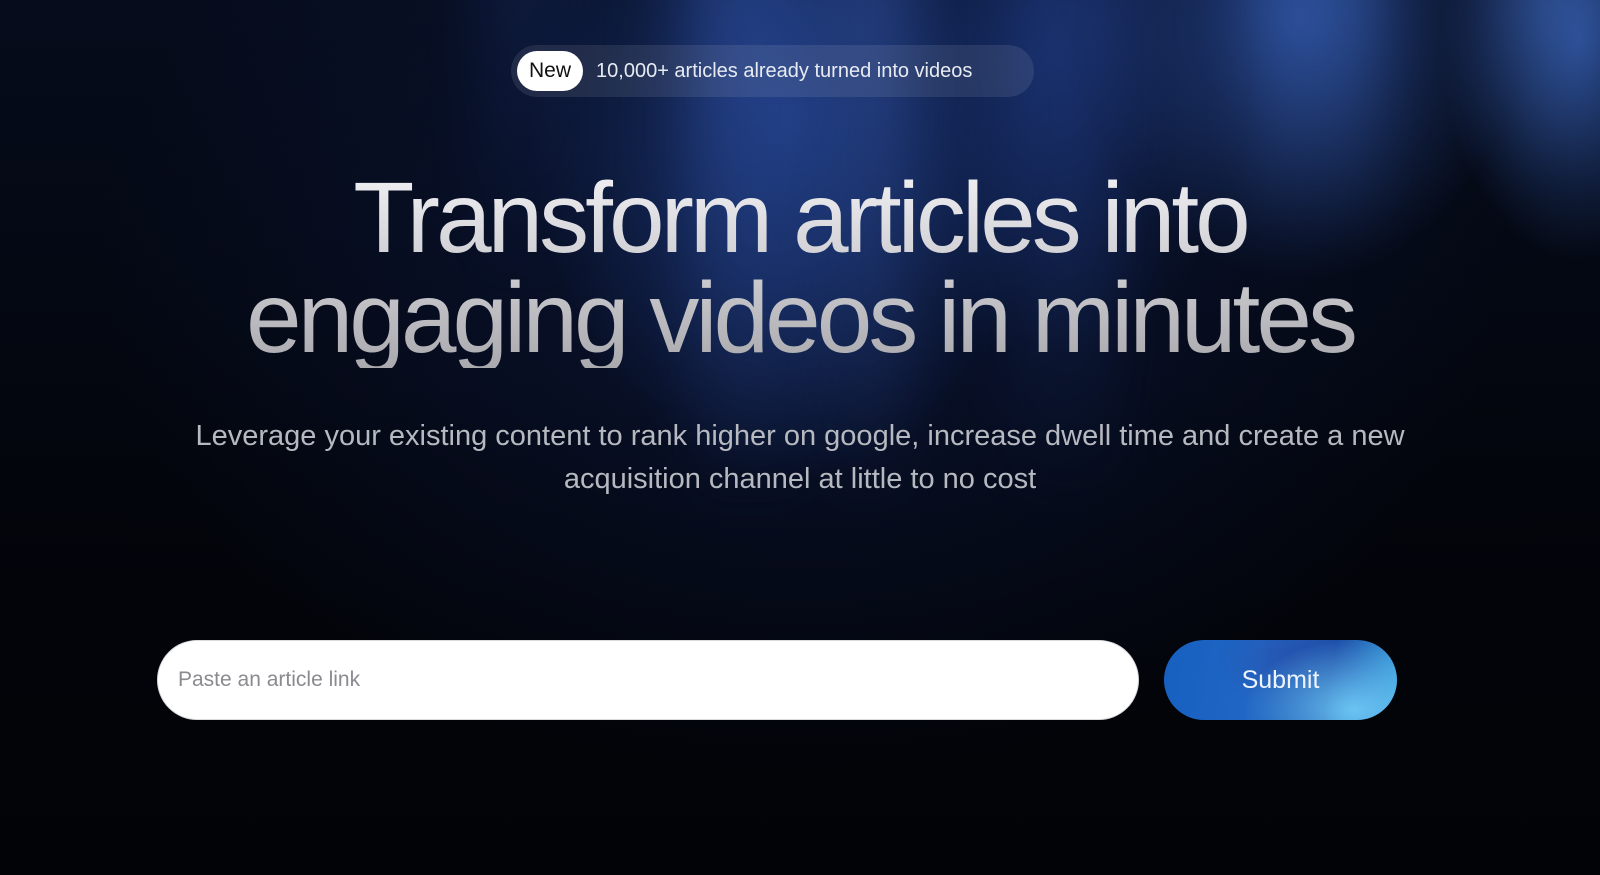 Image resolution: width=1600 pixels, height=875 pixels. What do you see at coordinates (550, 71) in the screenshot?
I see `new-badge: New` at bounding box center [550, 71].